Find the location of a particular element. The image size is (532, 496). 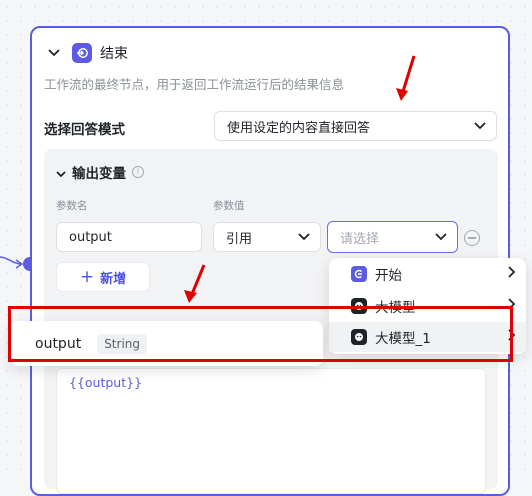

node-title: 结束 is located at coordinates (114, 54).